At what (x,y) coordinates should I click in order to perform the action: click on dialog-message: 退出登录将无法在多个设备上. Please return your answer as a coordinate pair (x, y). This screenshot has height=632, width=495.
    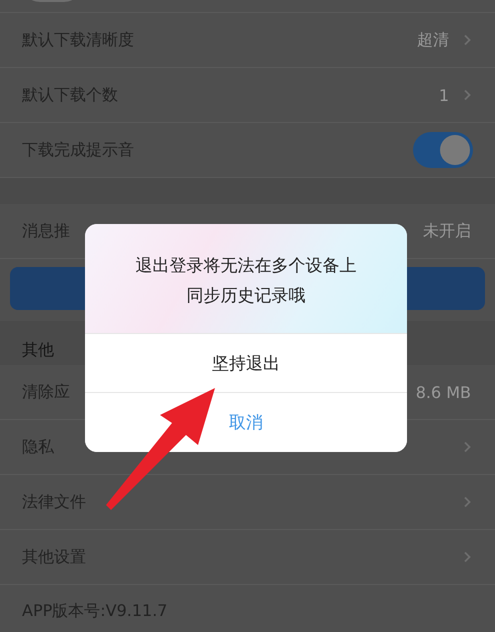
    Looking at the image, I should click on (246, 266).